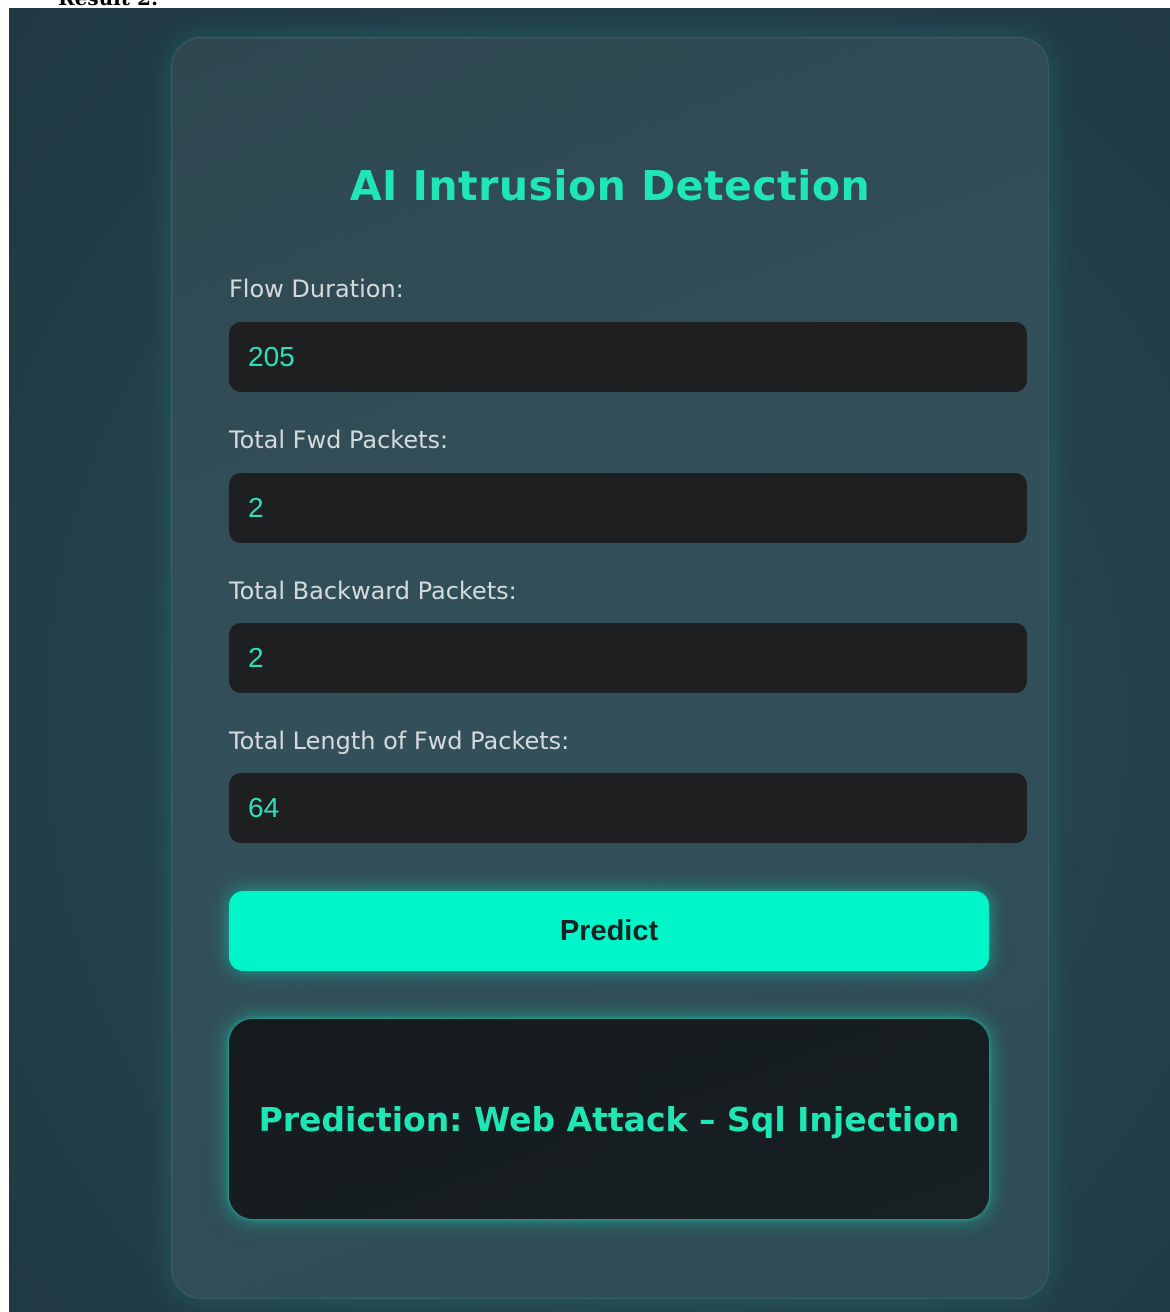 The image size is (1170, 1312). I want to click on cropped-caption-strip: Result 2:, so click(585, 4).